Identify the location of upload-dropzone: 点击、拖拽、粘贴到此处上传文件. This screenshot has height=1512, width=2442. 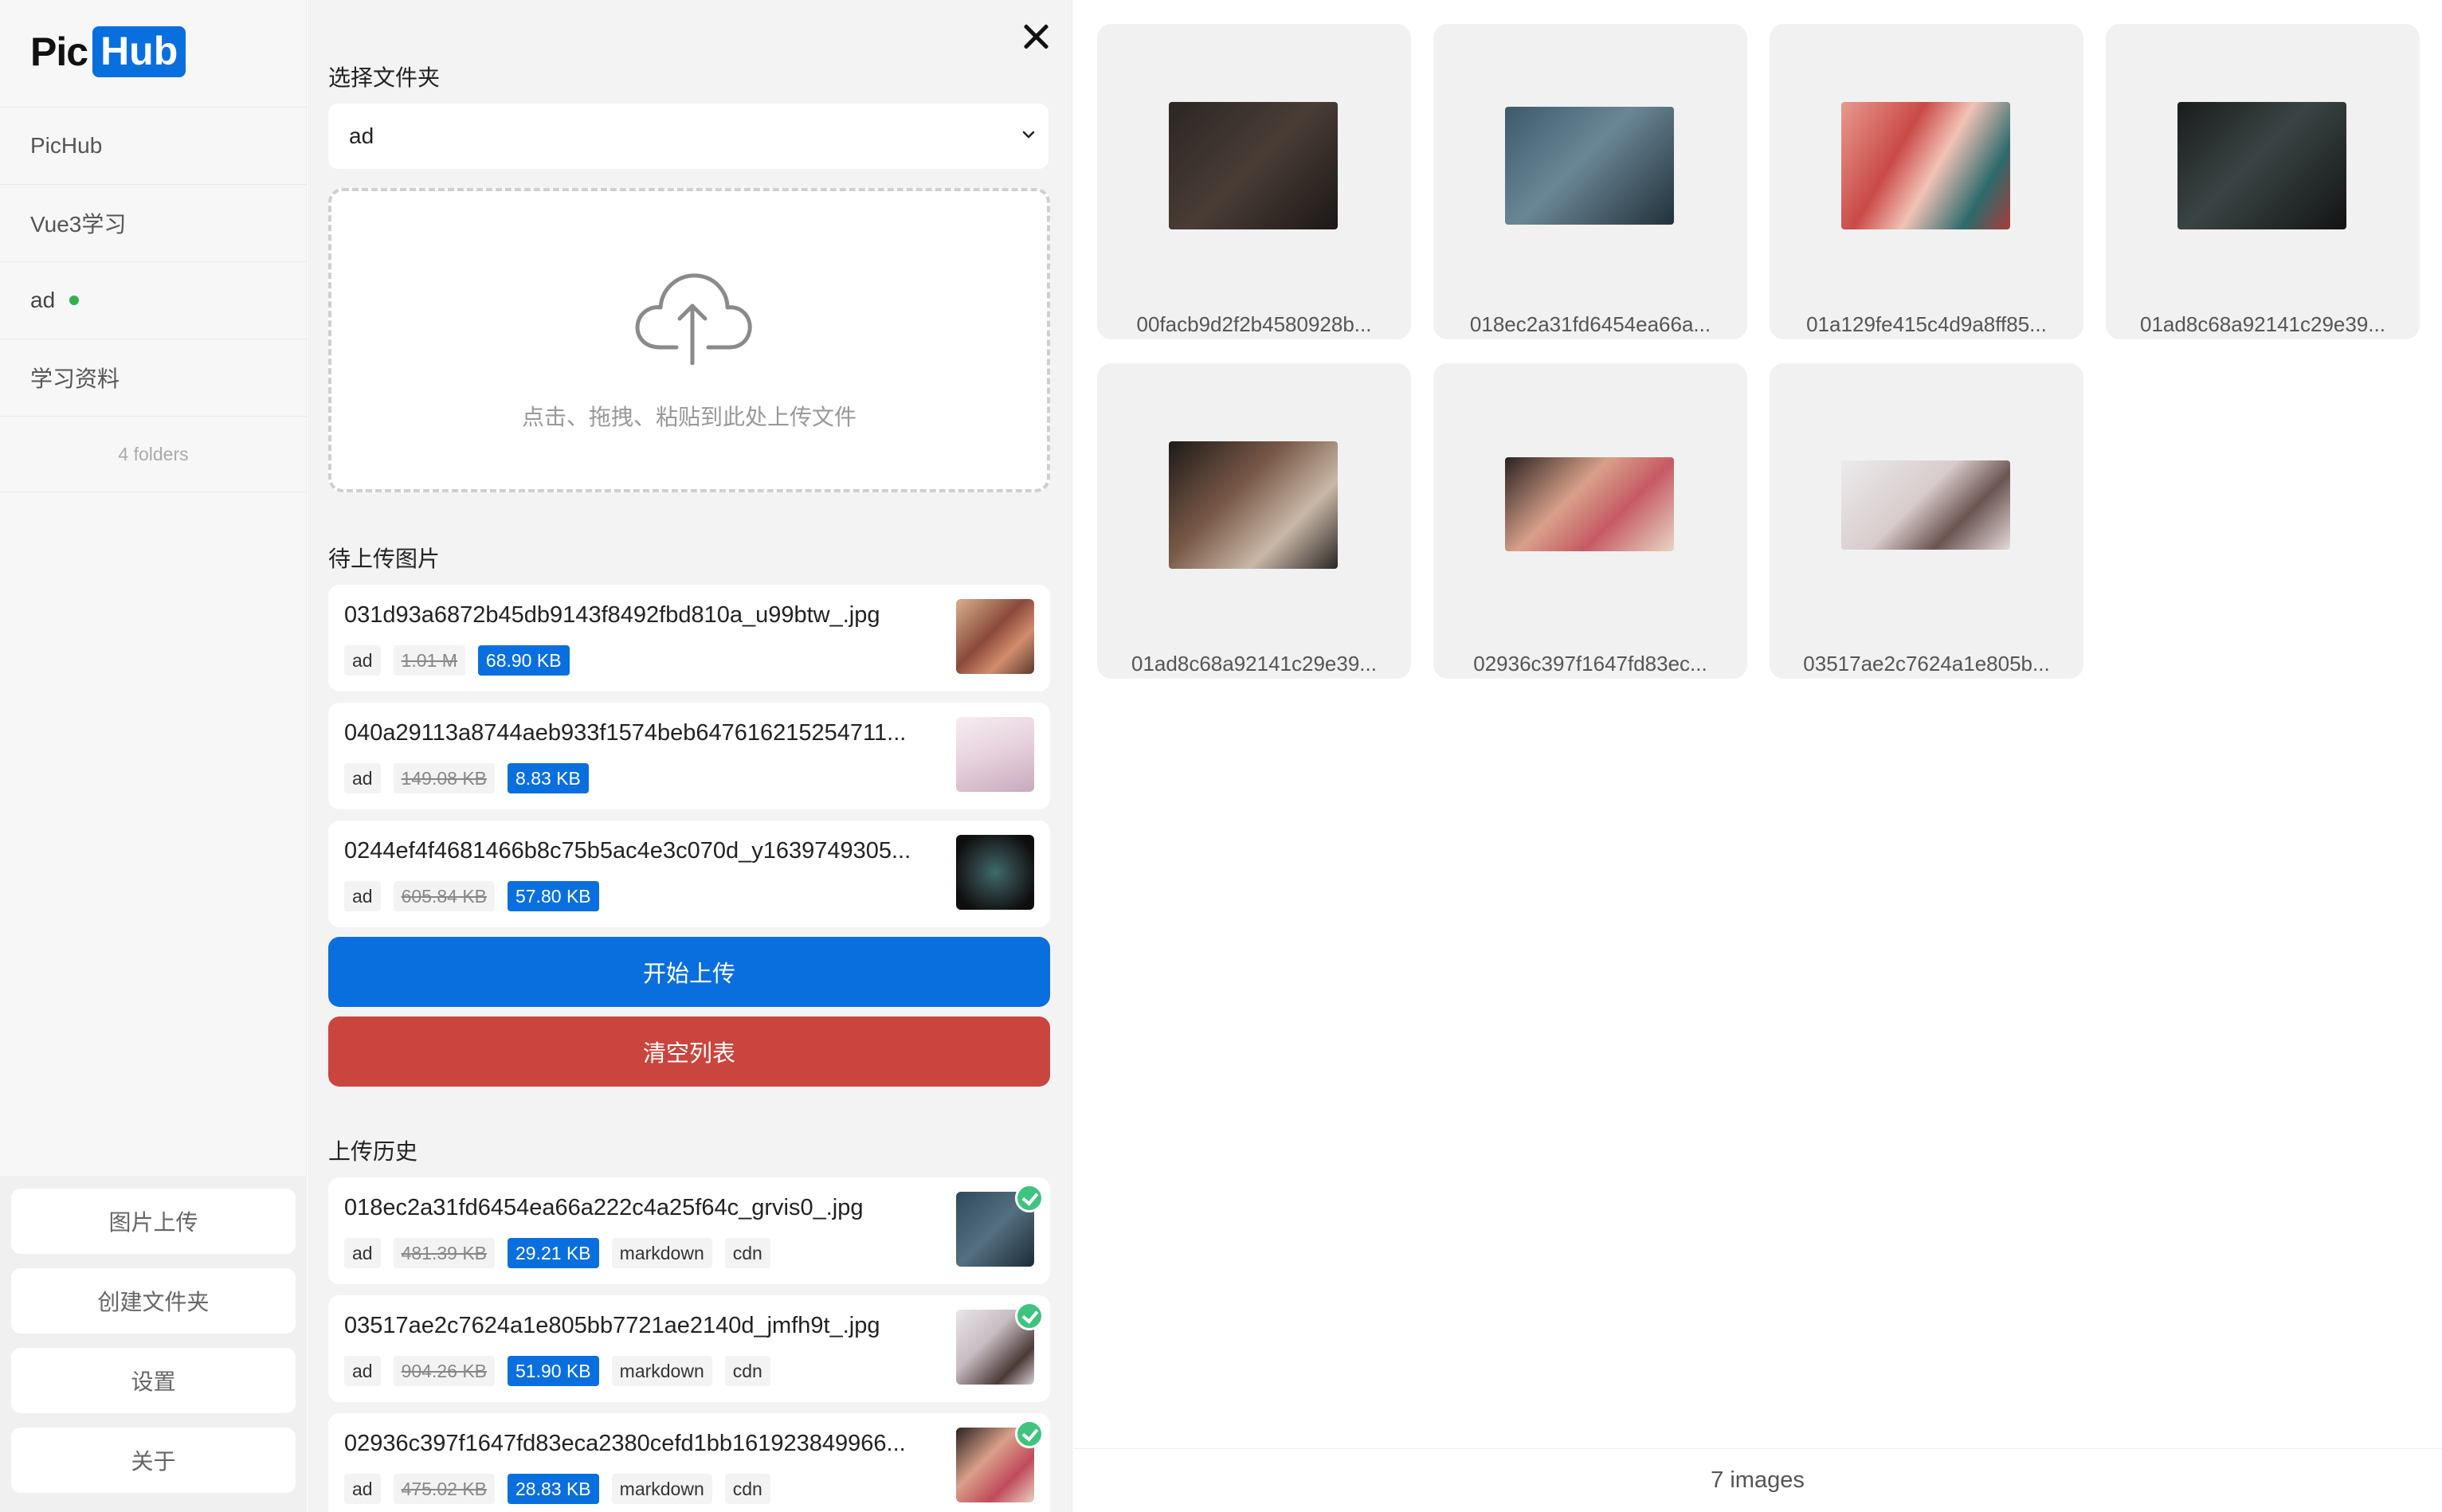
(689, 340).